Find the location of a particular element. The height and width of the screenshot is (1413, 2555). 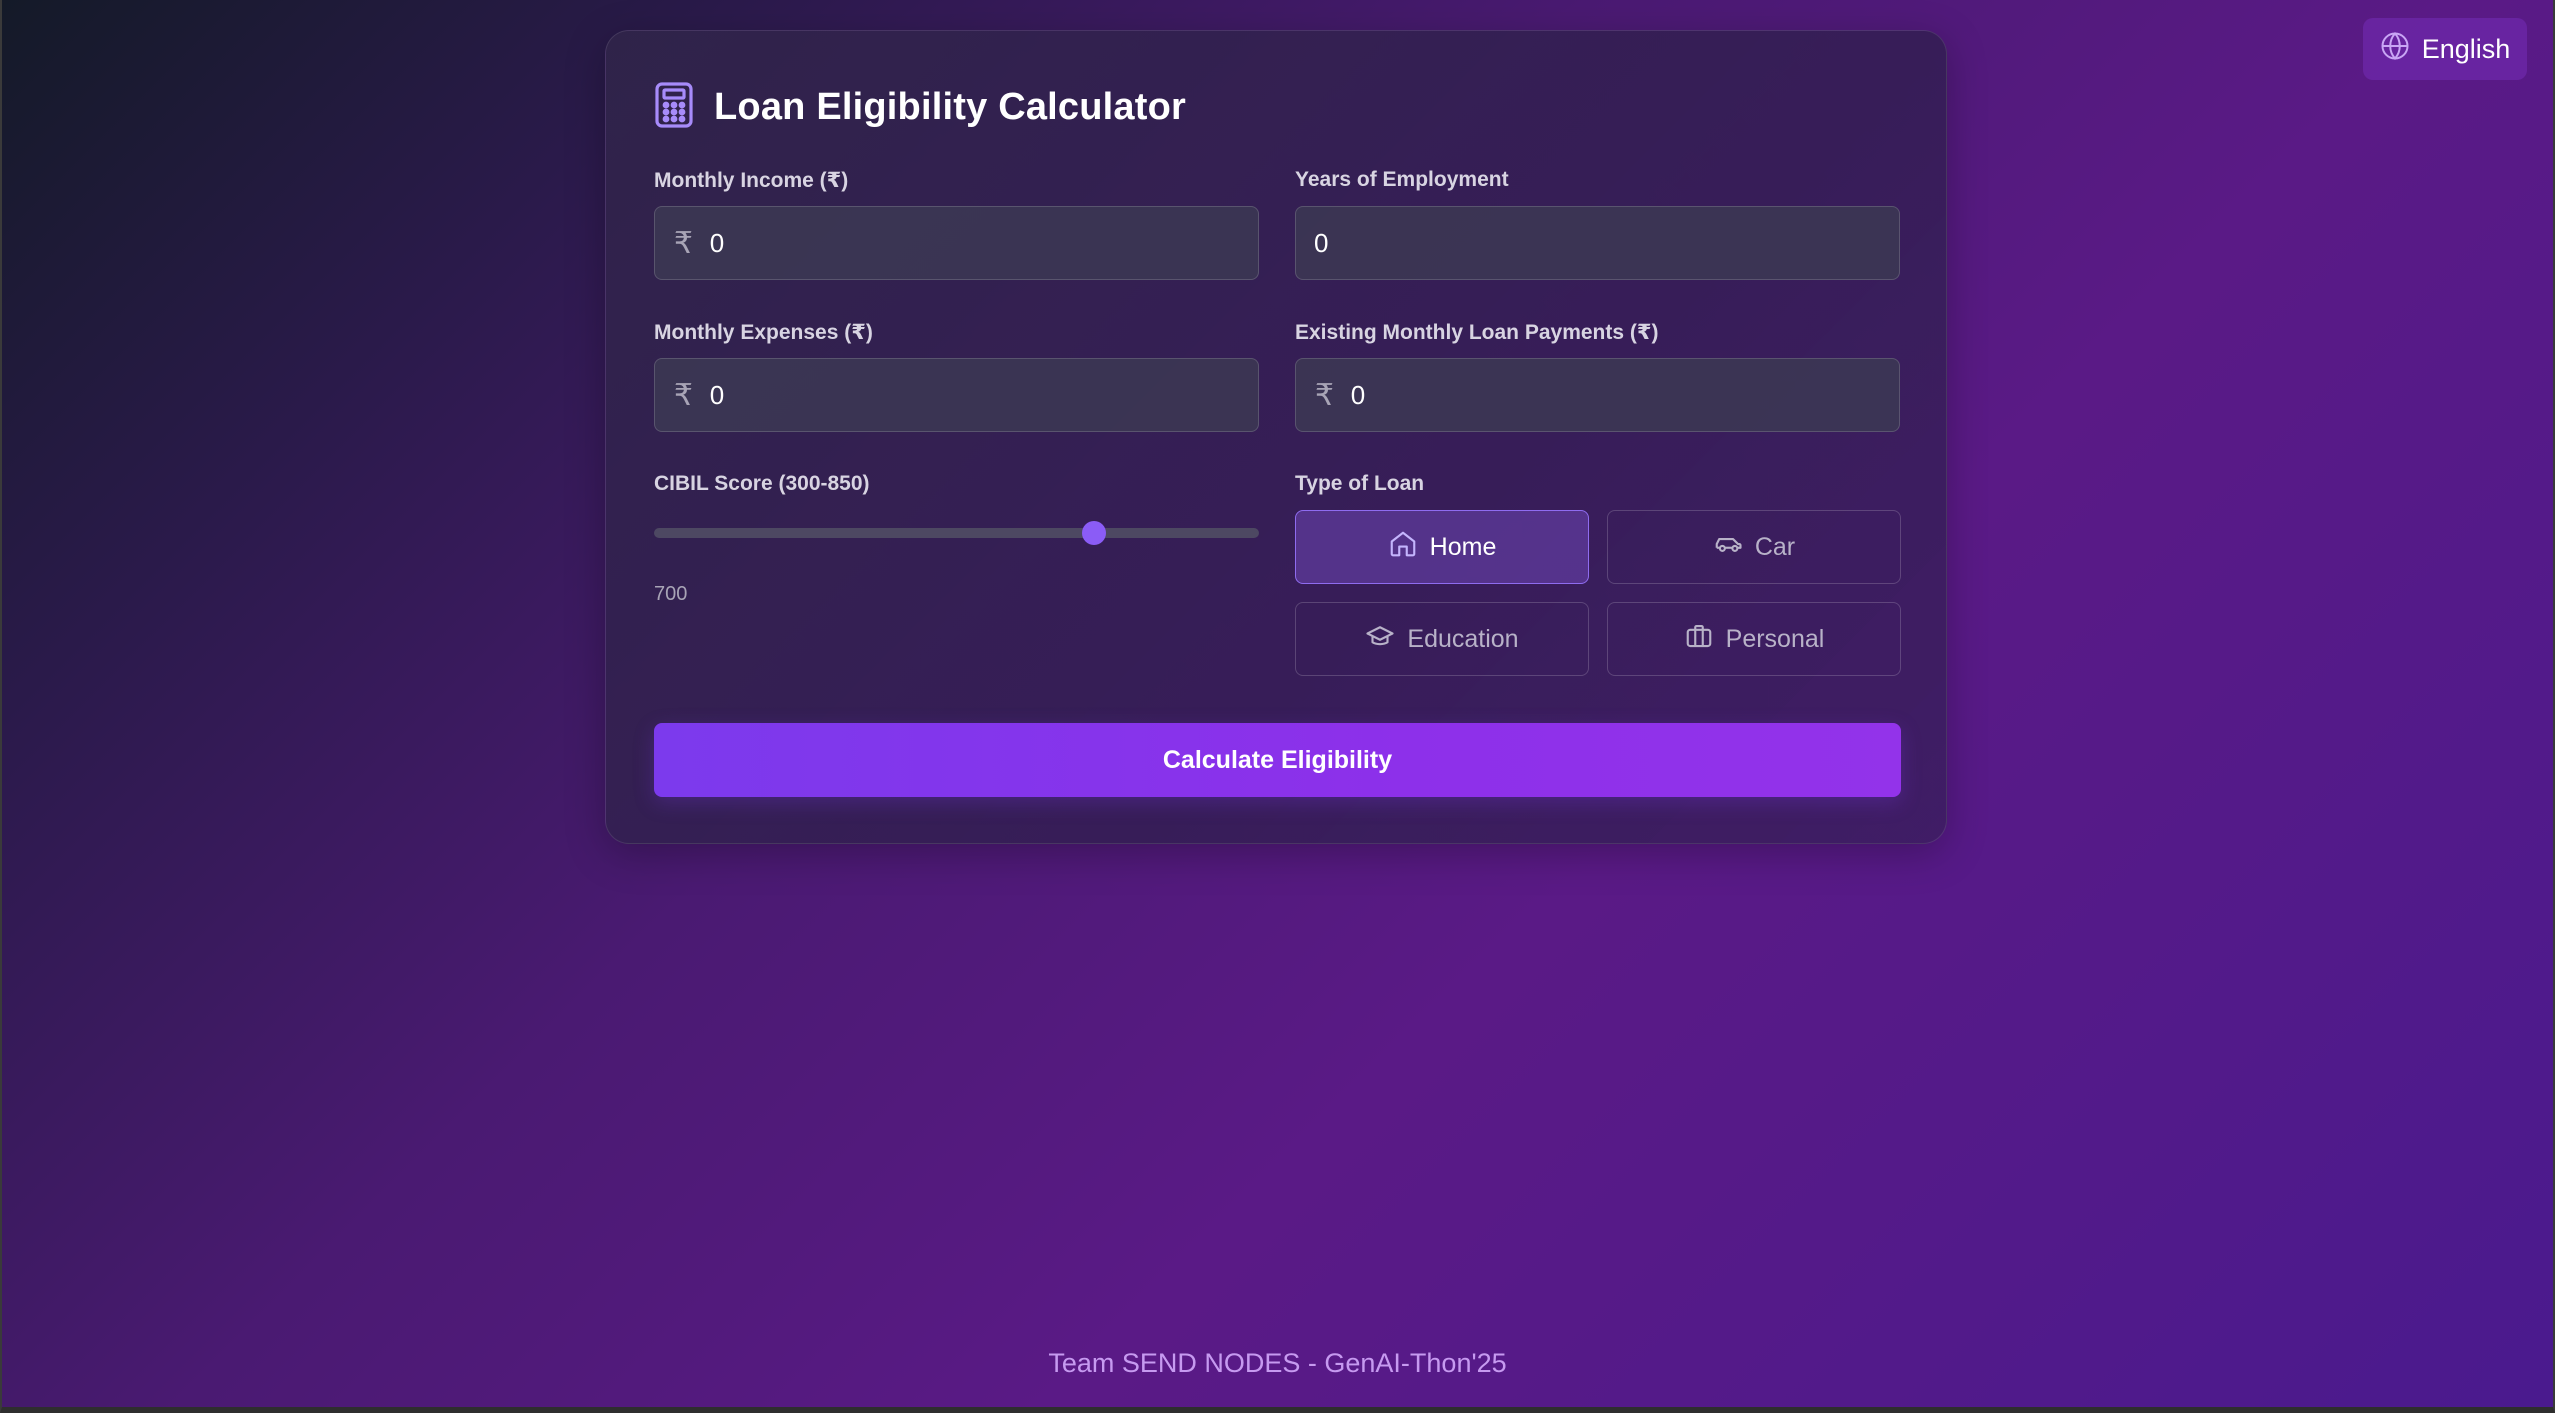

language-selector: English is located at coordinates (2445, 49).